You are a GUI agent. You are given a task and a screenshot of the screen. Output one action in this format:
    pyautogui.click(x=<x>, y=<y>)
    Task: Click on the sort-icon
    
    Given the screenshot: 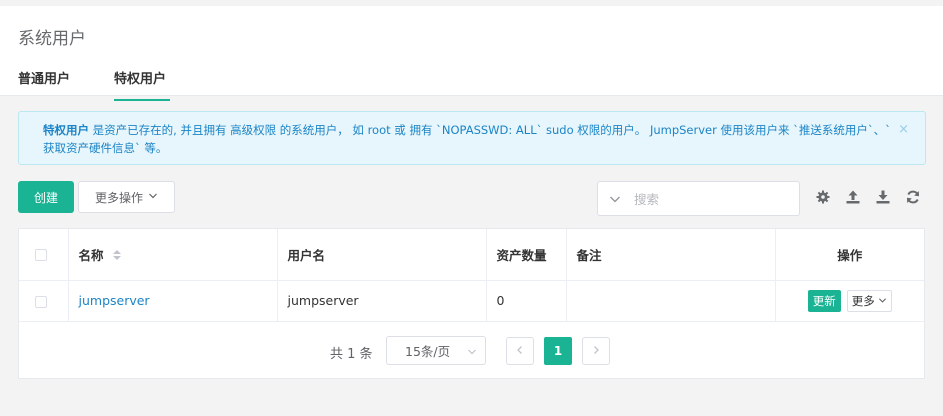 What is the action you would take?
    pyautogui.click(x=117, y=256)
    